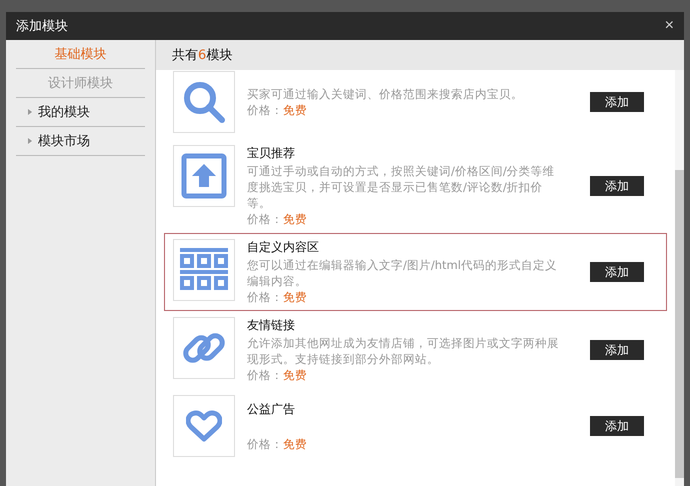 The image size is (690, 486). I want to click on sidebar-item: 模块市场, so click(80, 141).